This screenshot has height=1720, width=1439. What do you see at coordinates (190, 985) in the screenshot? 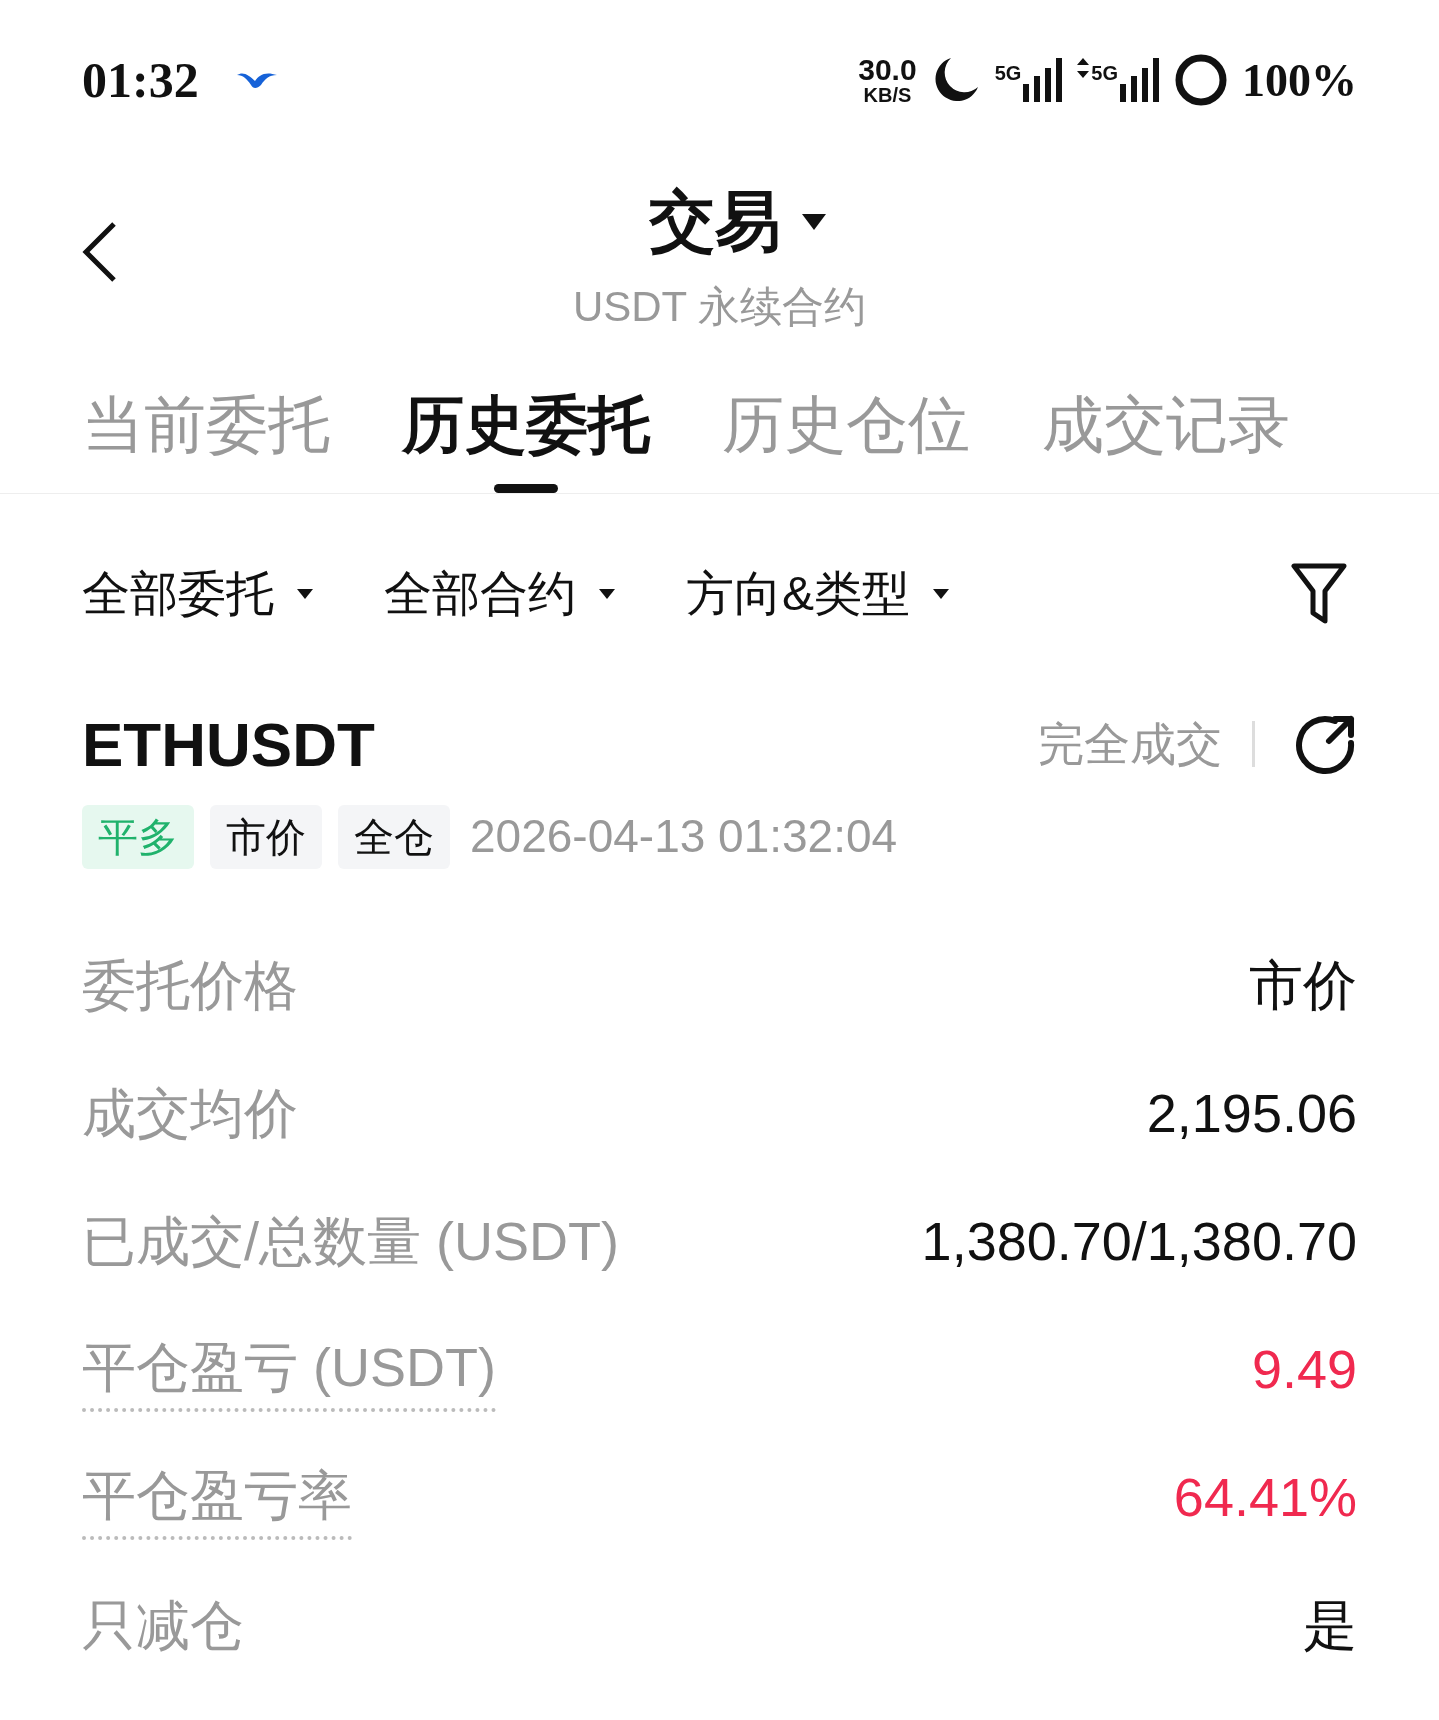
I see `field-label: 委托价格` at bounding box center [190, 985].